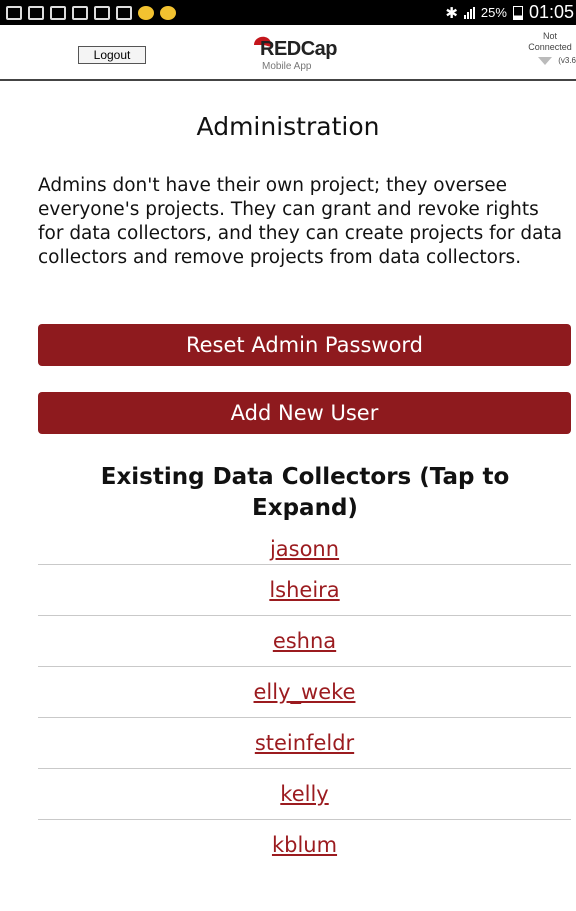  I want to click on logo-subtitle: Mobile App, so click(287, 66).